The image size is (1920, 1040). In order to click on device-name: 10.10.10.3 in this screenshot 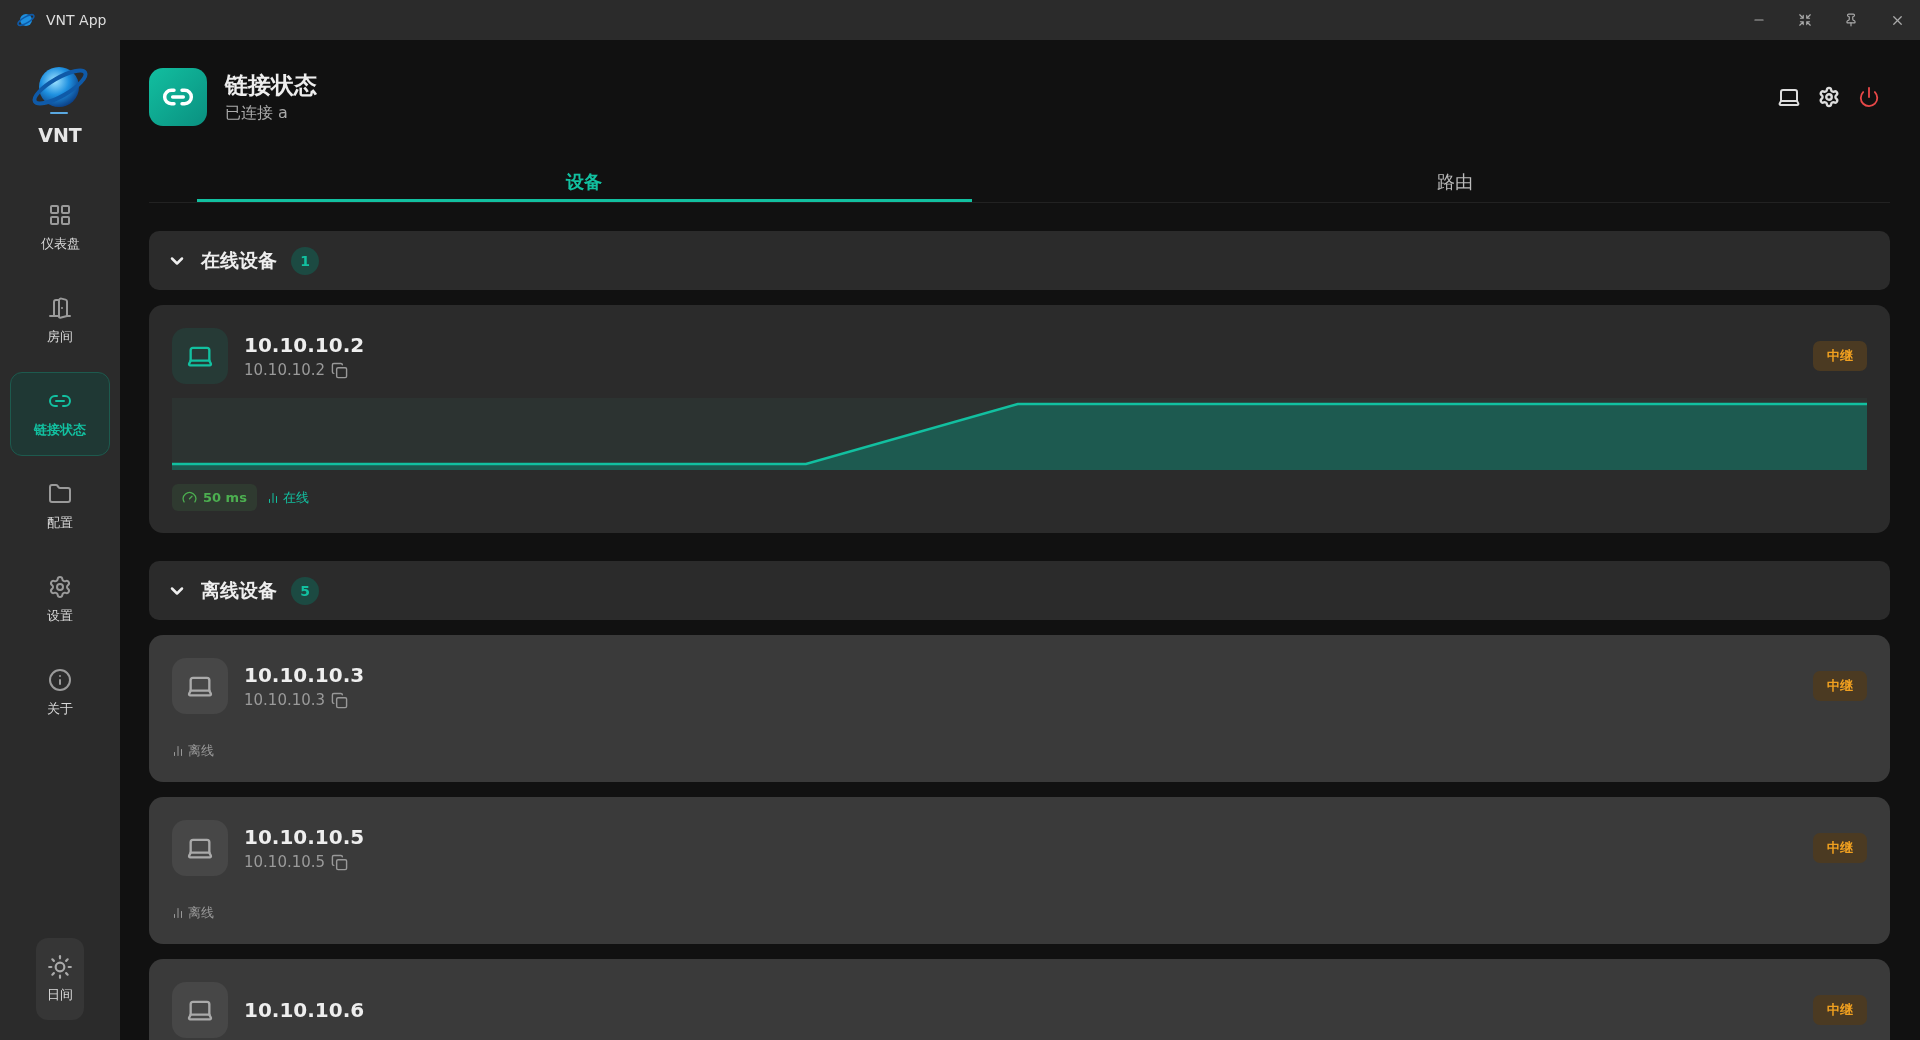, I will do `click(304, 675)`.